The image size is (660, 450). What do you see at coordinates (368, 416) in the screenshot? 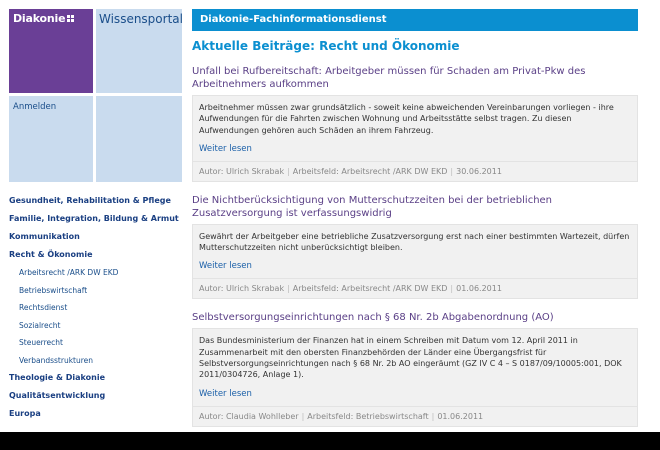
I see `article-field: Arbeitsfeld: Betriebswirtschaft` at bounding box center [368, 416].